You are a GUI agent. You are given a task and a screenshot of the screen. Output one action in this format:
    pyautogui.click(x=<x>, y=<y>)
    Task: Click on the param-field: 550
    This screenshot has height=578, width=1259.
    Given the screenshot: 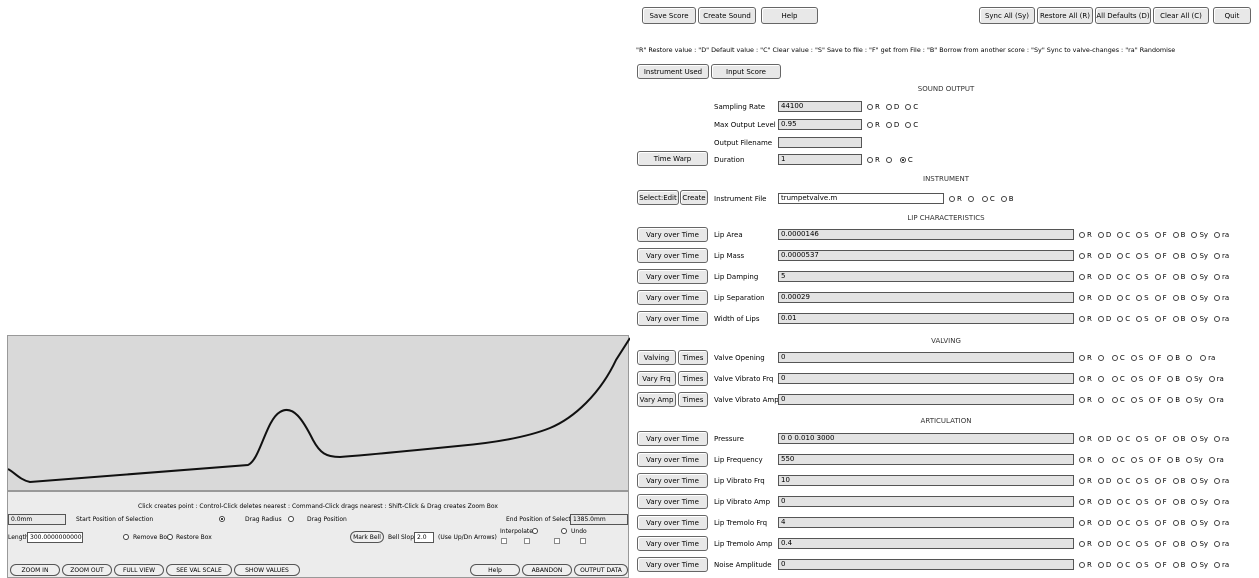 What is the action you would take?
    pyautogui.click(x=926, y=459)
    